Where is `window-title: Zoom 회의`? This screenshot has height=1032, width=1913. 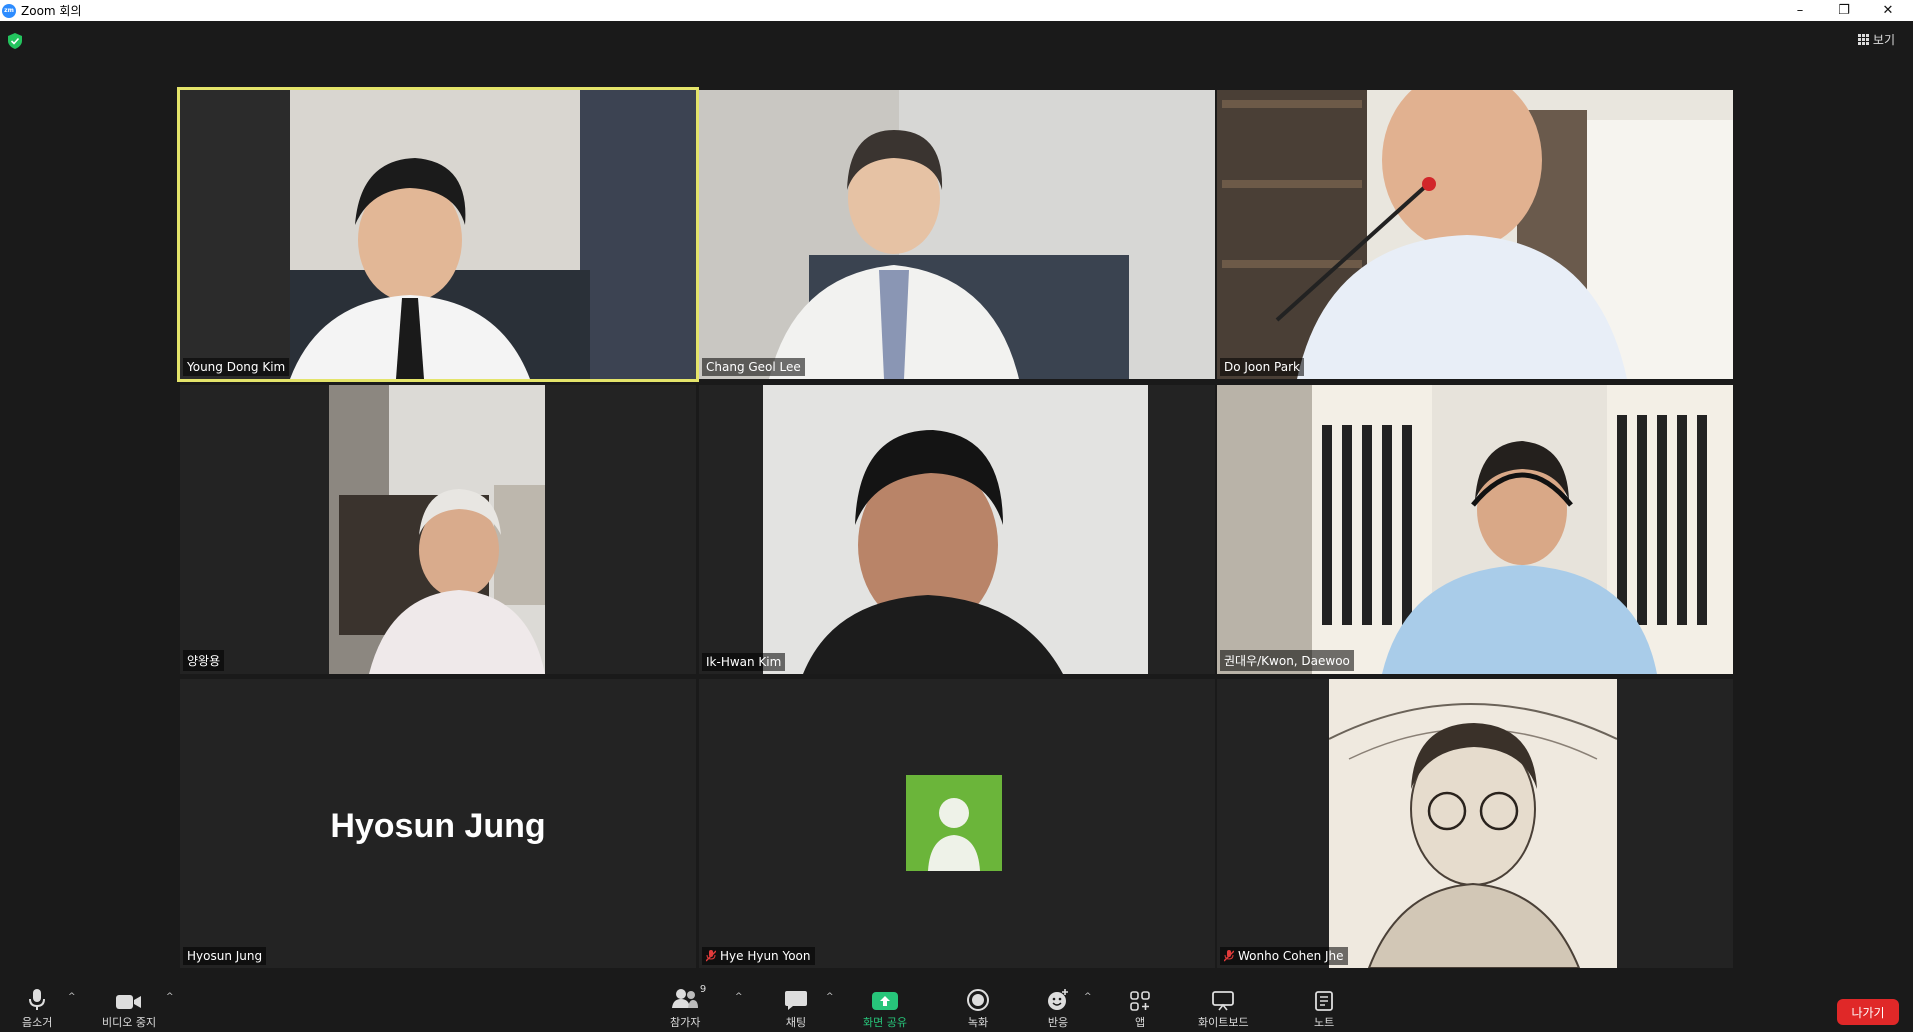
window-title: Zoom 회의 is located at coordinates (51, 11).